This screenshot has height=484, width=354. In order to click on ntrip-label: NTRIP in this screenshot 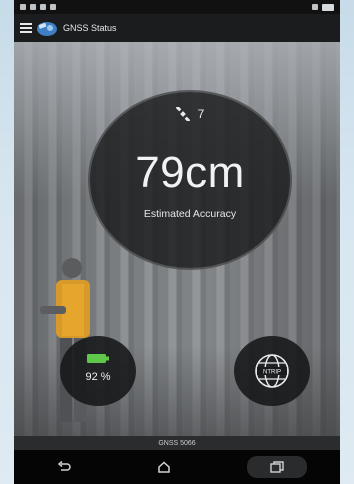, I will do `click(272, 373)`.